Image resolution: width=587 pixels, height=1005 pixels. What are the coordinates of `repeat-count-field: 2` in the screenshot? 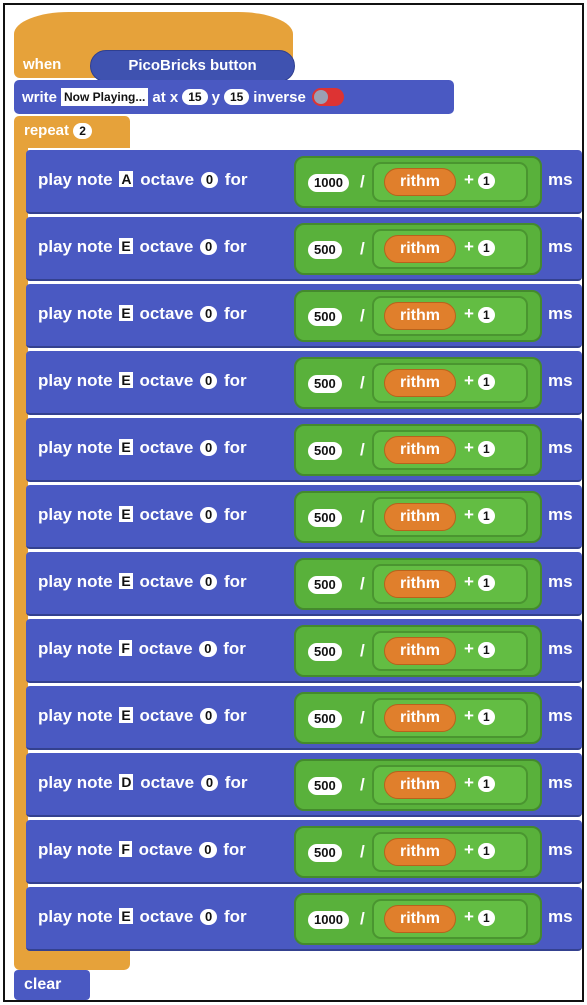 It's located at (82, 131).